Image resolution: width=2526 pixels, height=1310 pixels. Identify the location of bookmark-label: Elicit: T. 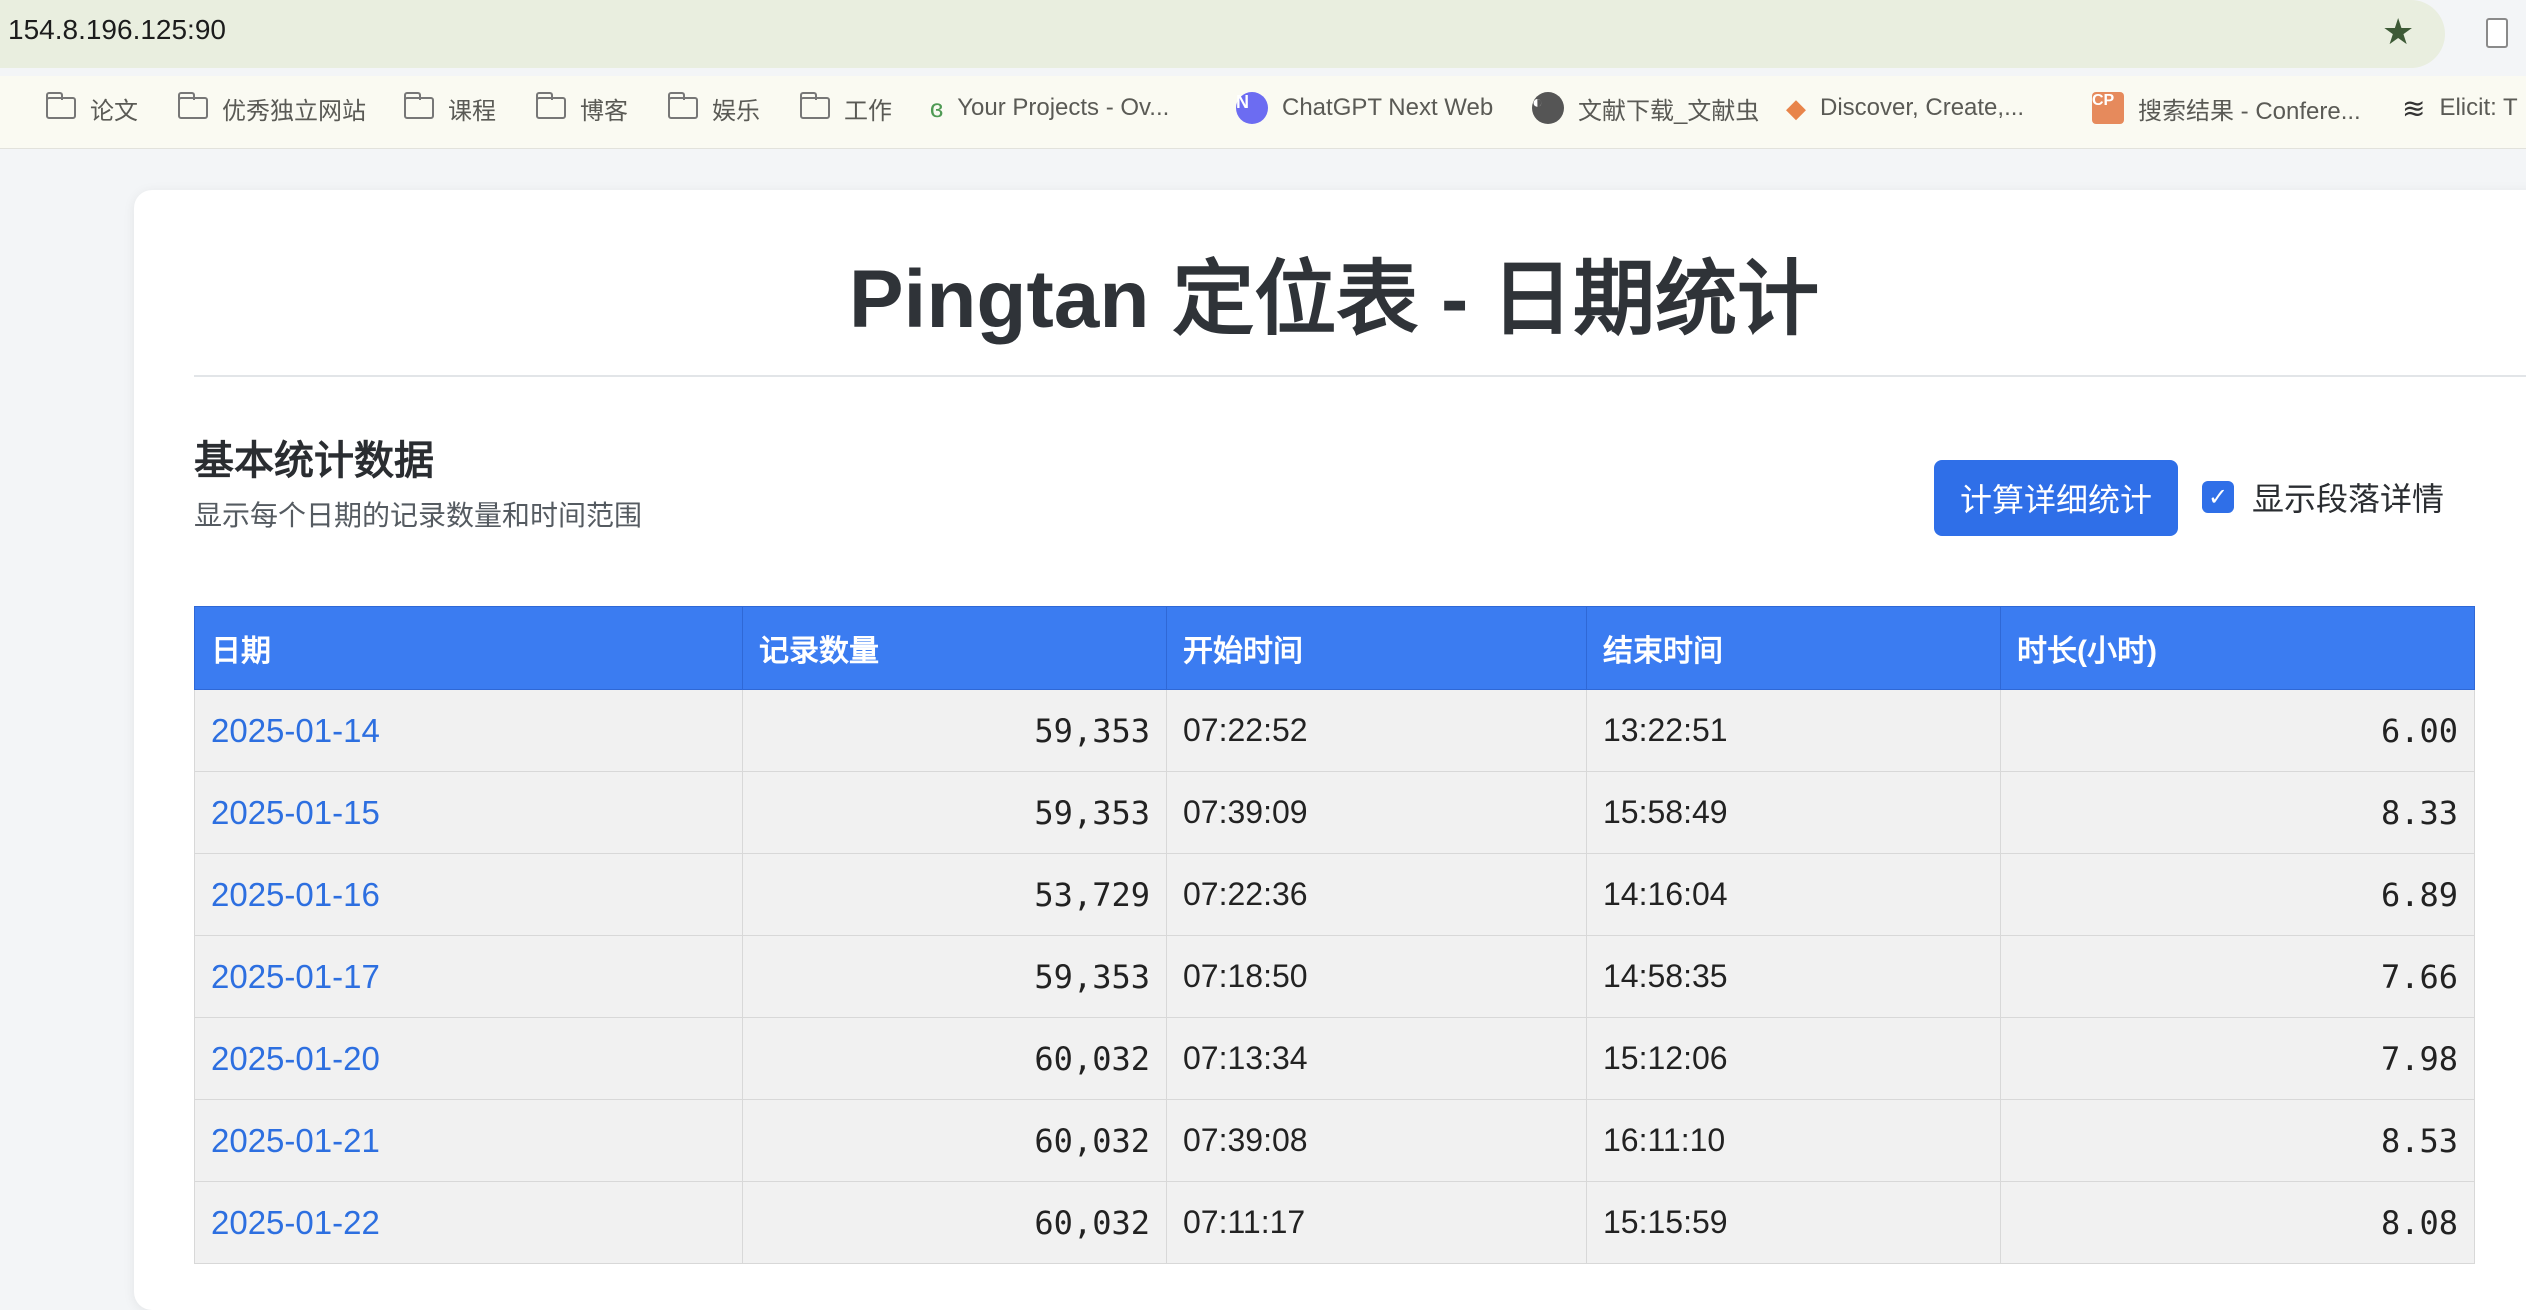
(2478, 107).